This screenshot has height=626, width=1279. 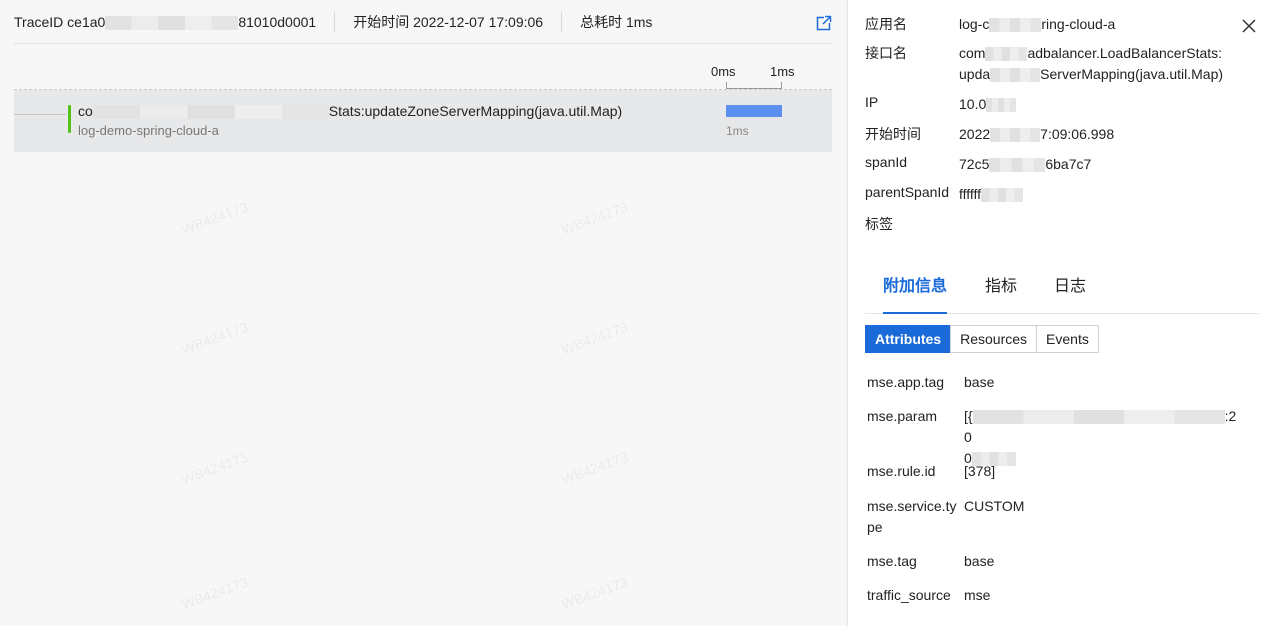 I want to click on attribute-key: mse.rule.id, so click(x=901, y=471).